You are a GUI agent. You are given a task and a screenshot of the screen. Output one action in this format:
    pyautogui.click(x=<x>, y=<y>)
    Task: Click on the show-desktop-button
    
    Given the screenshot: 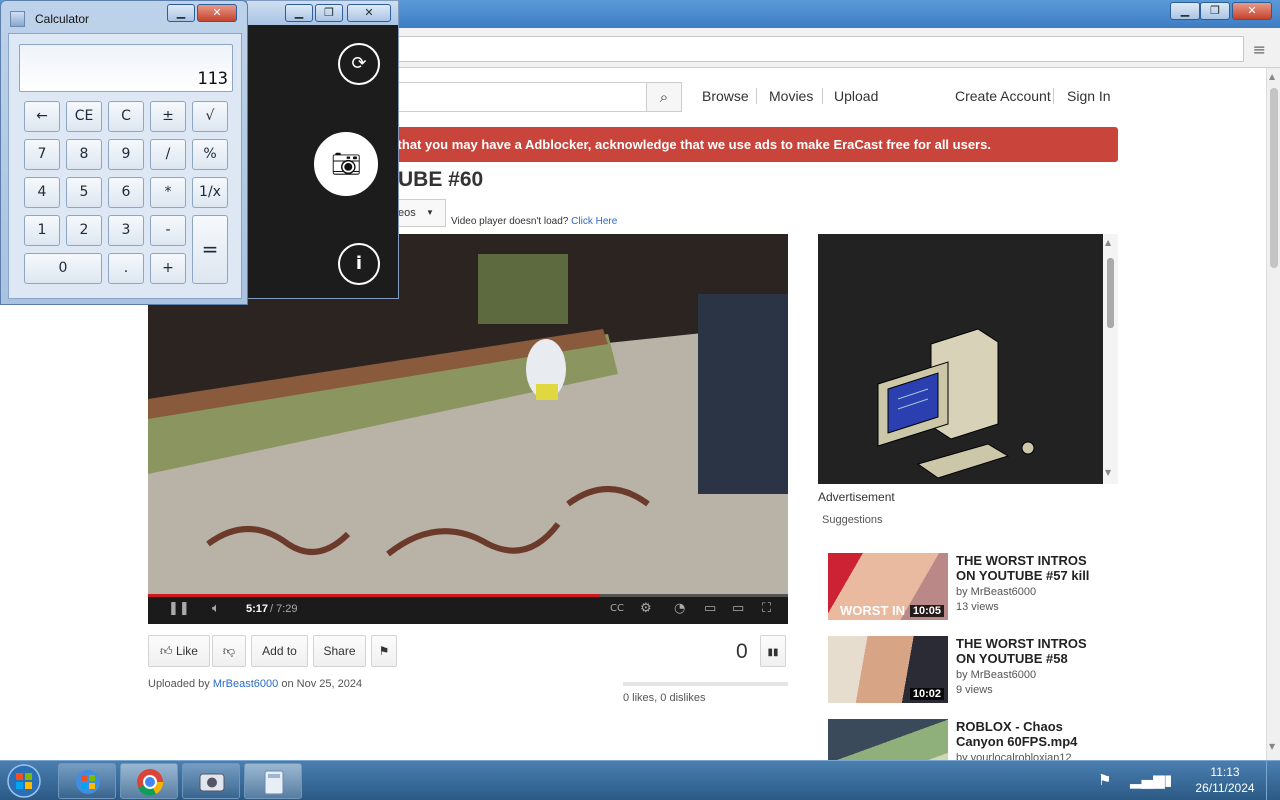 What is the action you would take?
    pyautogui.click(x=1273, y=780)
    